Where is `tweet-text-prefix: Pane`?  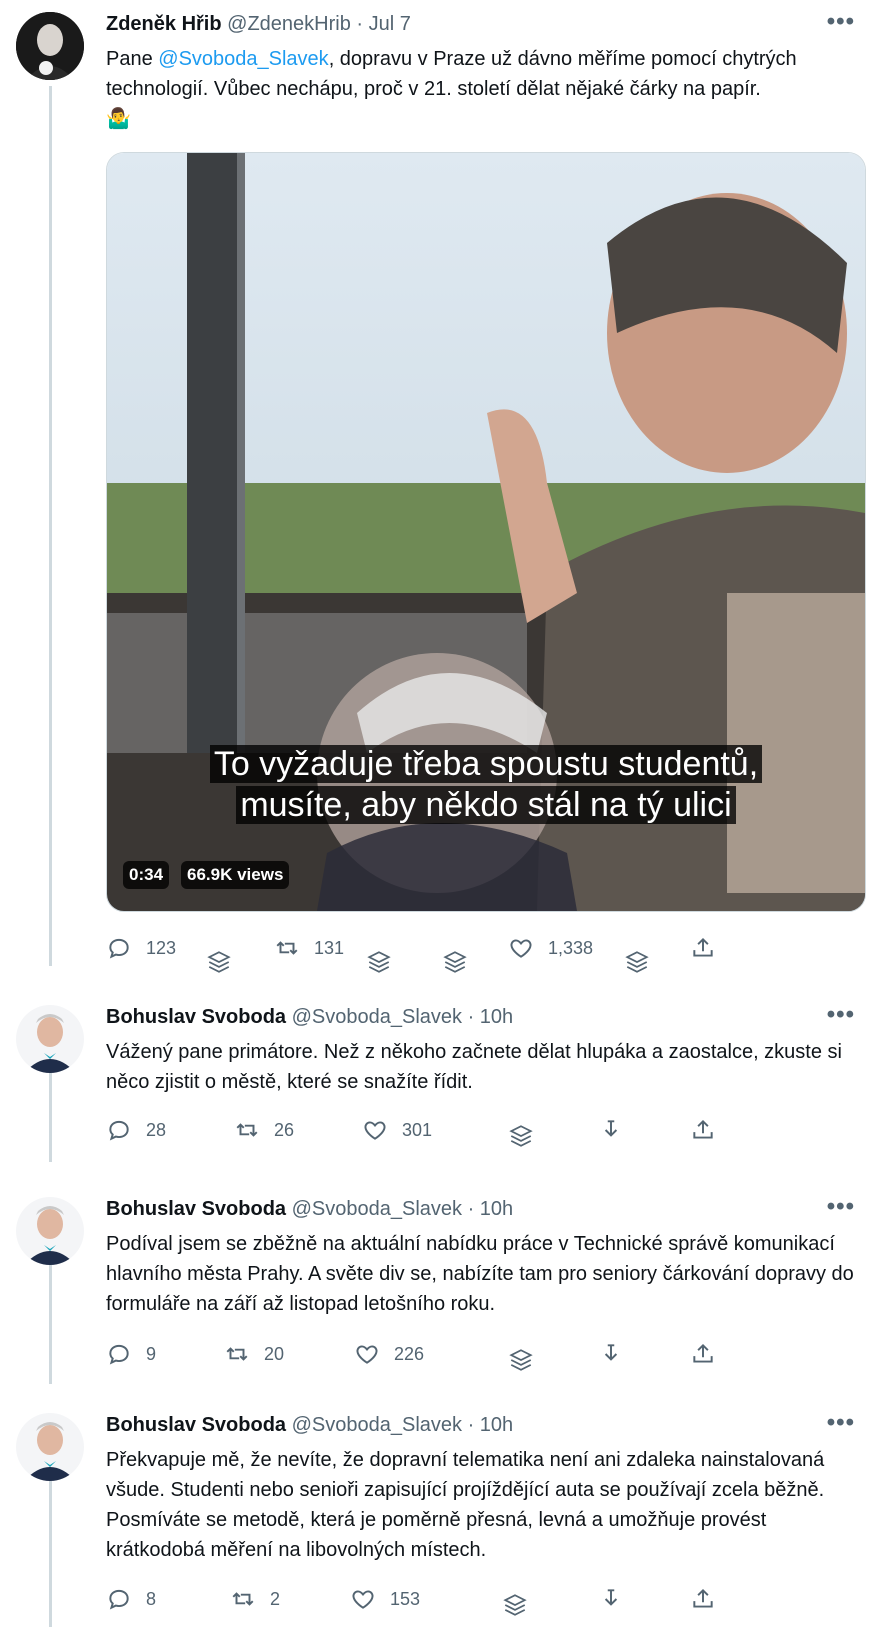
tweet-text-prefix: Pane is located at coordinates (132, 59).